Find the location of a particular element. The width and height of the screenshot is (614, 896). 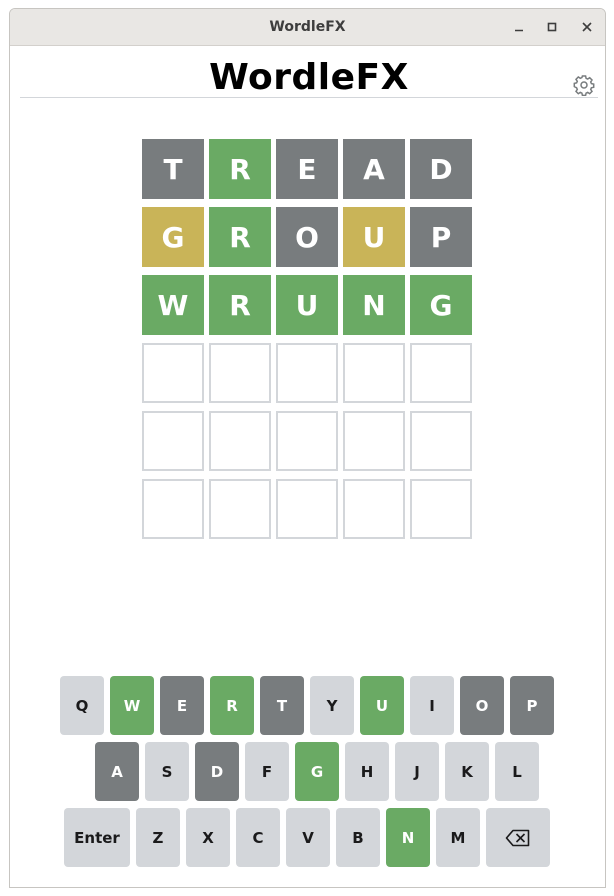

key-v: V is located at coordinates (308, 837).